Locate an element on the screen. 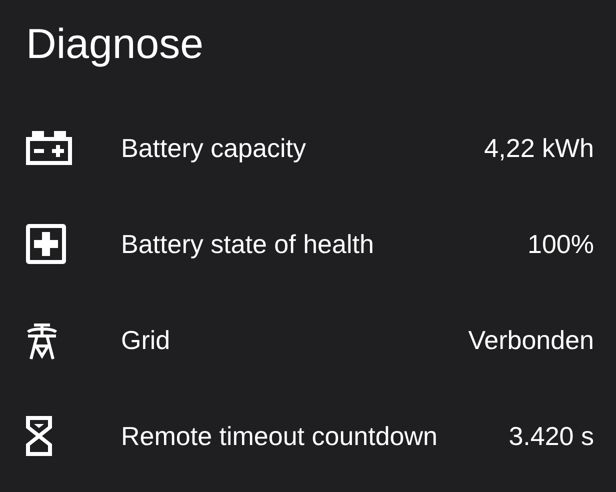 The width and height of the screenshot is (616, 492). row-value: 3.420 s is located at coordinates (551, 436).